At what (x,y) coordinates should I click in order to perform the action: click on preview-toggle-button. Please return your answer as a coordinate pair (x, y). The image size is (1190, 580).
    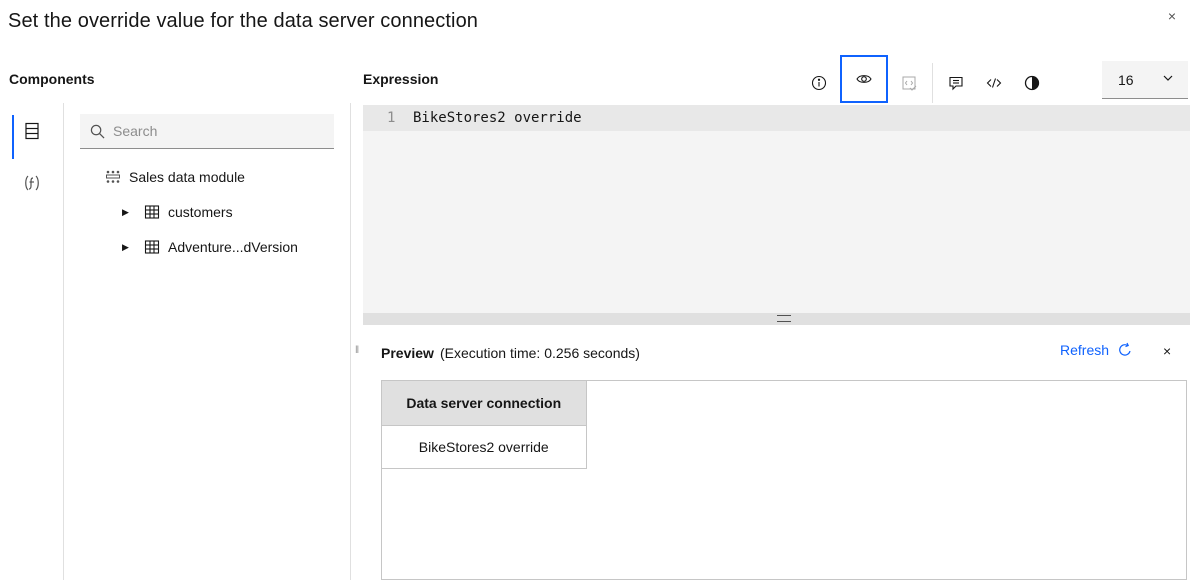
    Looking at the image, I should click on (864, 79).